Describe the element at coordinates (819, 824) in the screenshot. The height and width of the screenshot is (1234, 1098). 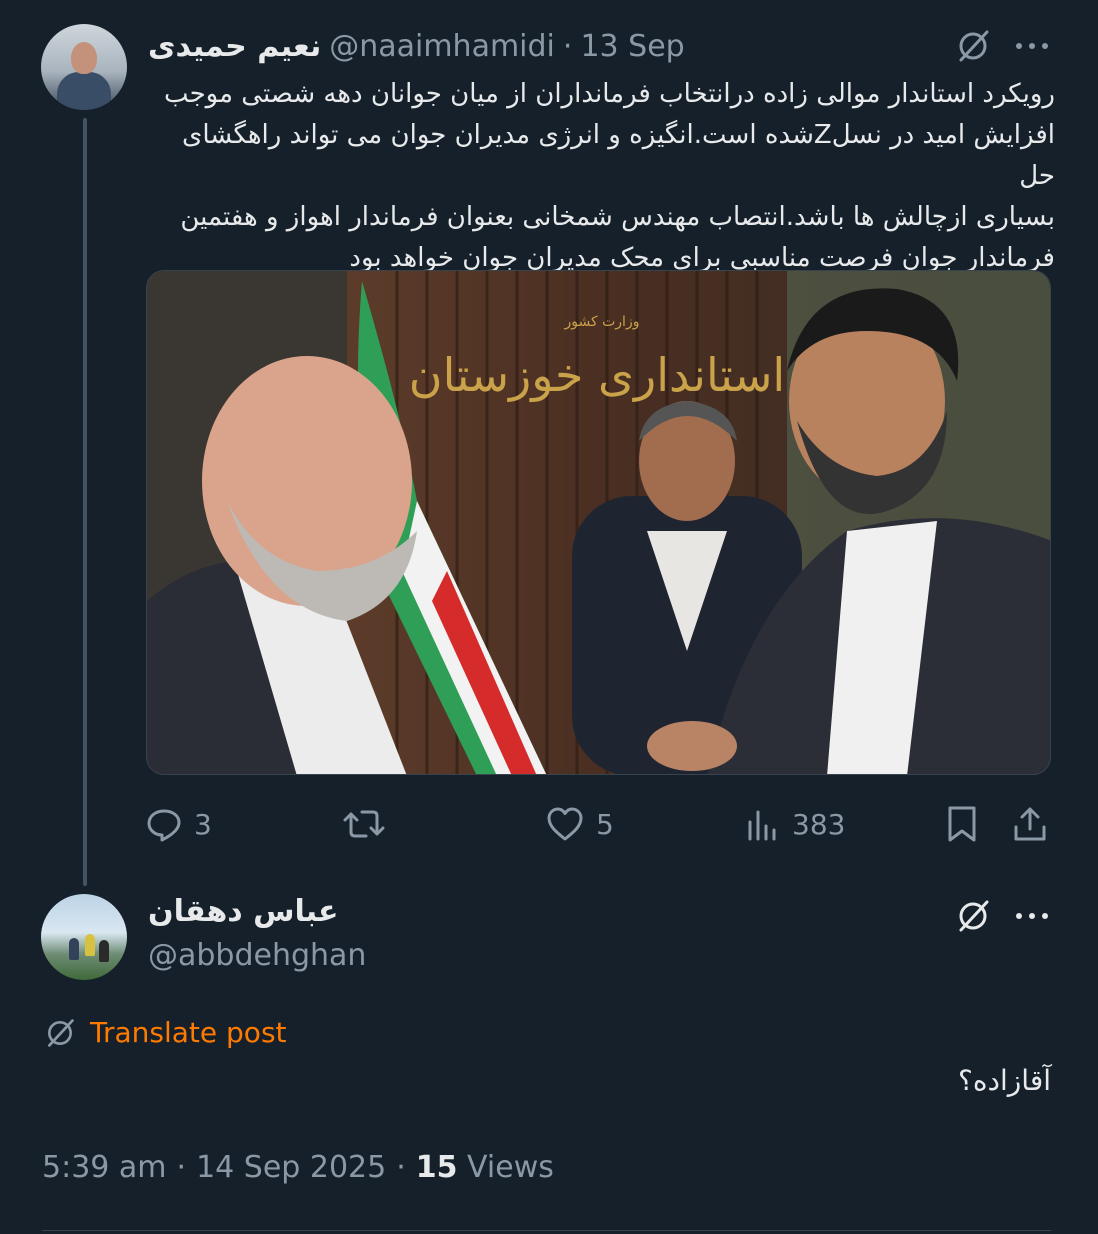
I see `view-count: 383` at that location.